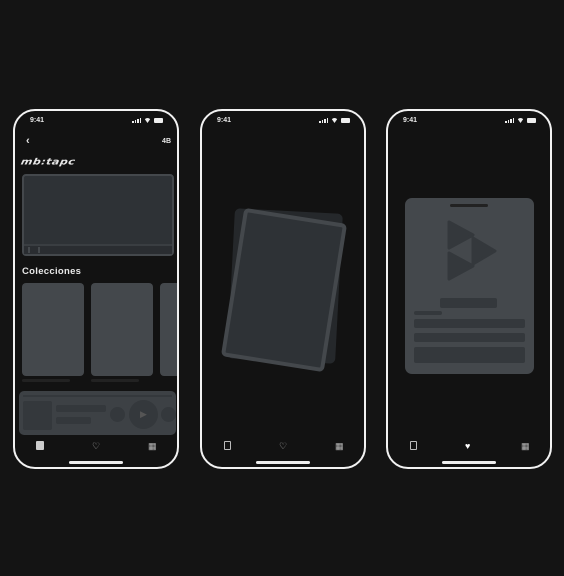 This screenshot has height=576, width=564. Describe the element at coordinates (472, 250) in the screenshot. I see `play-logo-icon` at that location.